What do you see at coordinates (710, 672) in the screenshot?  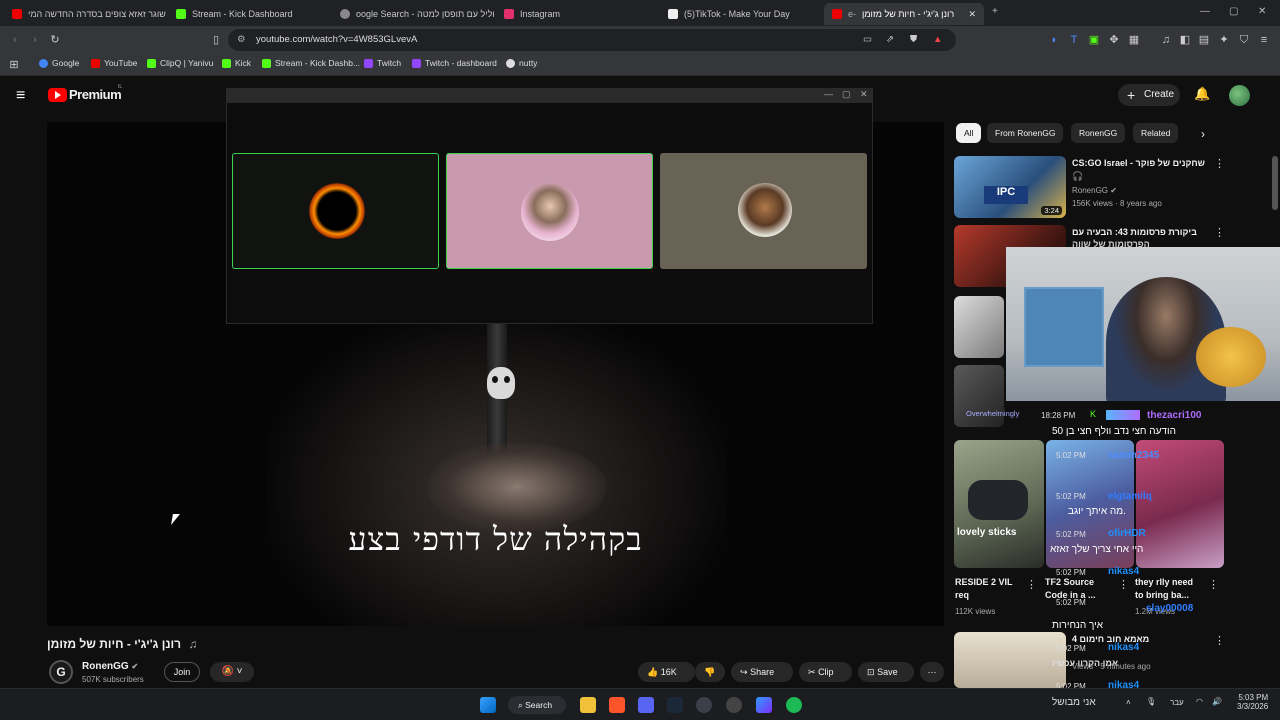 I see `dislike-button: 👎` at bounding box center [710, 672].